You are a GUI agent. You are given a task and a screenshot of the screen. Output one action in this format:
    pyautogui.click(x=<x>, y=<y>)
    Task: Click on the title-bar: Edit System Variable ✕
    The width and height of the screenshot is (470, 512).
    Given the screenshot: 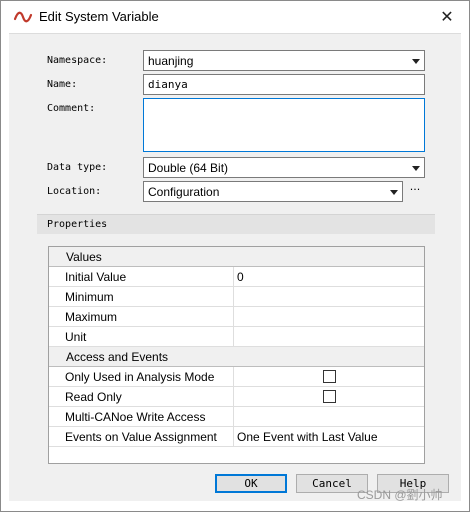 What is the action you would take?
    pyautogui.click(x=235, y=17)
    